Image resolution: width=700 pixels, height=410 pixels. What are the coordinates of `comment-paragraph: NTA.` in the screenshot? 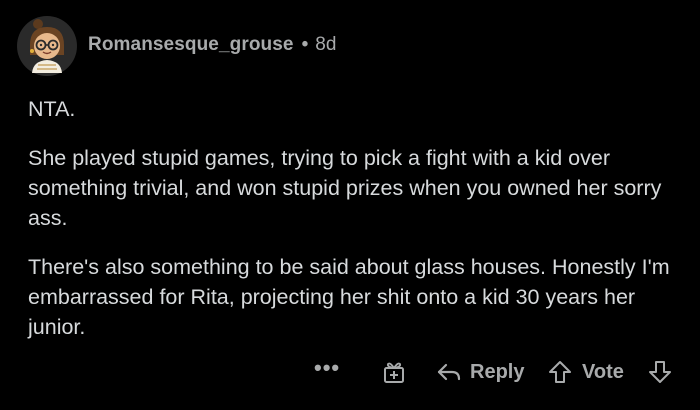 It's located at (52, 109).